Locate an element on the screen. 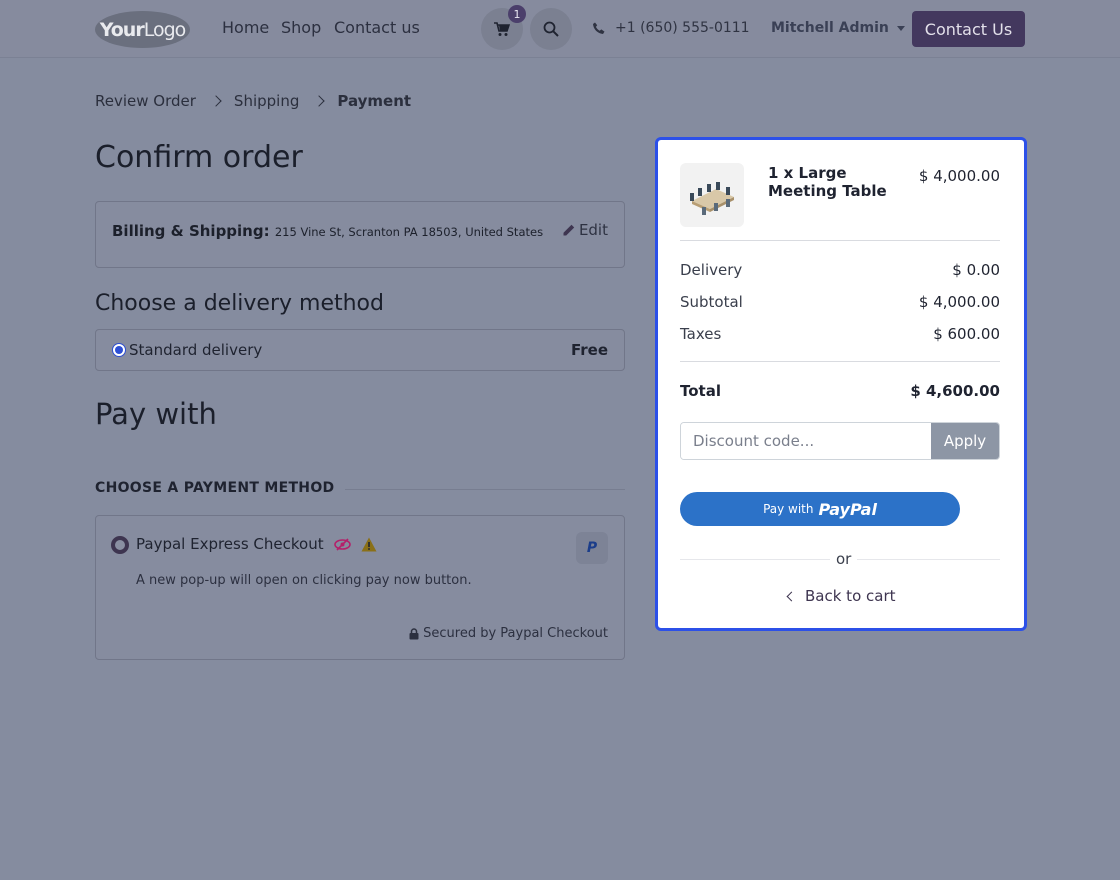  summary-row-subtotal: Subtotal $ 4,000.00 is located at coordinates (840, 302).